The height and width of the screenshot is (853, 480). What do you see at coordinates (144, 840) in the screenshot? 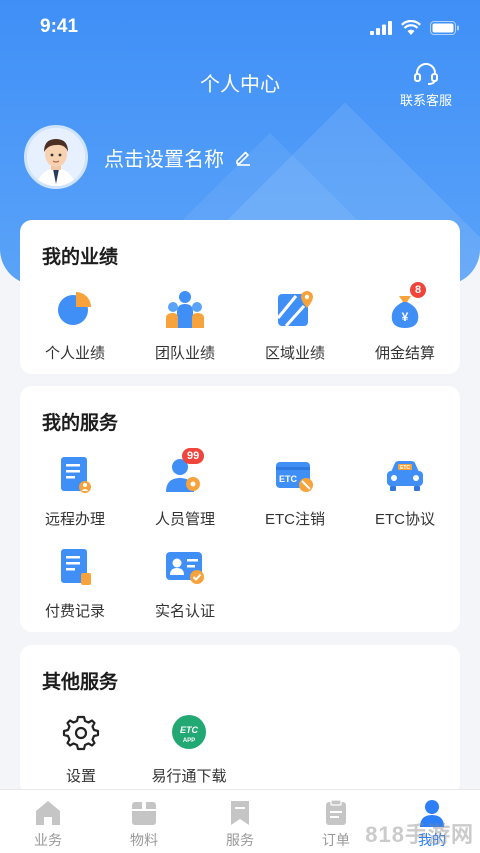
I see `tab-label: 物料` at bounding box center [144, 840].